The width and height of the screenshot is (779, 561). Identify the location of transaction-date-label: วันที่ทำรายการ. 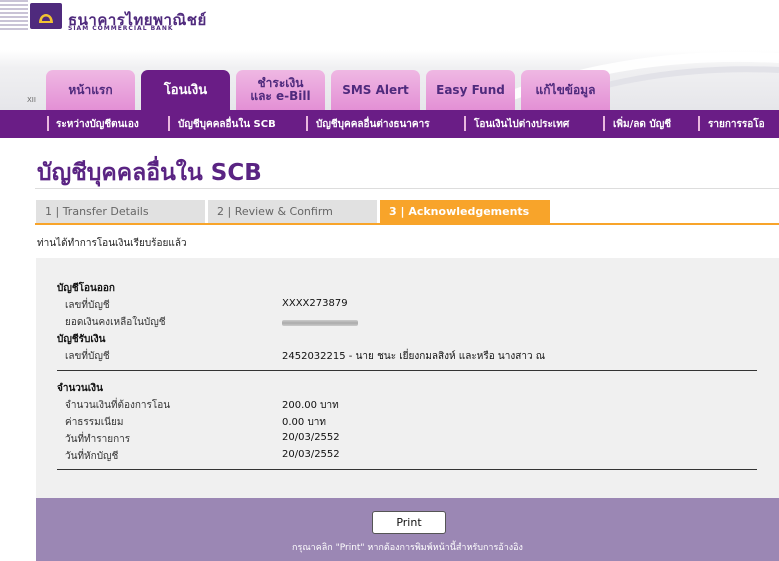
(98, 439).